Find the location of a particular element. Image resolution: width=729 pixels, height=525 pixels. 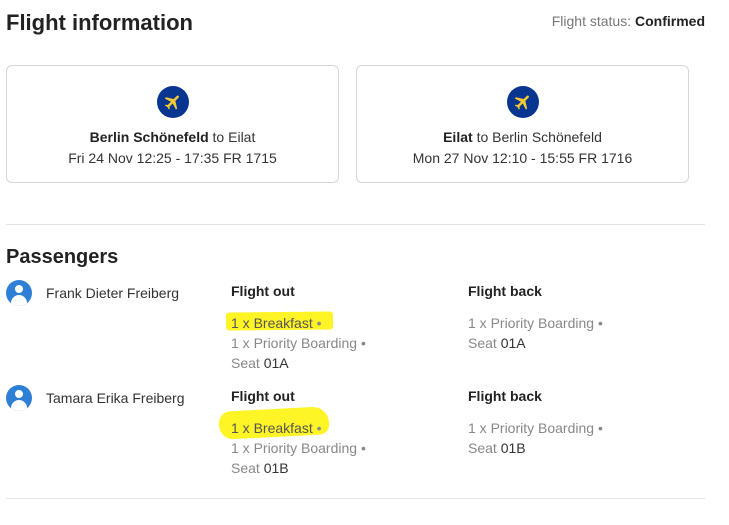

passenger-name: Tamara Erika Freiberg is located at coordinates (115, 398).